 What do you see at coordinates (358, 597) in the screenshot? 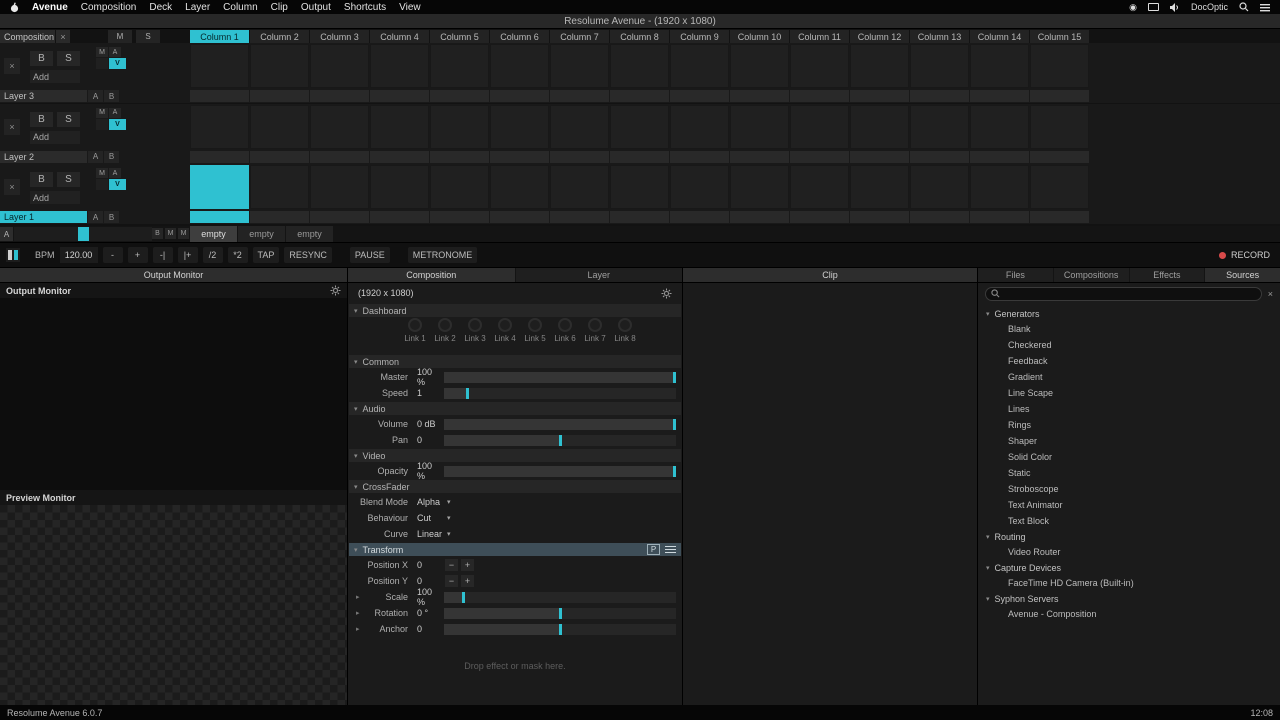
I see `expand-triangle-icon: ▸` at bounding box center [358, 597].